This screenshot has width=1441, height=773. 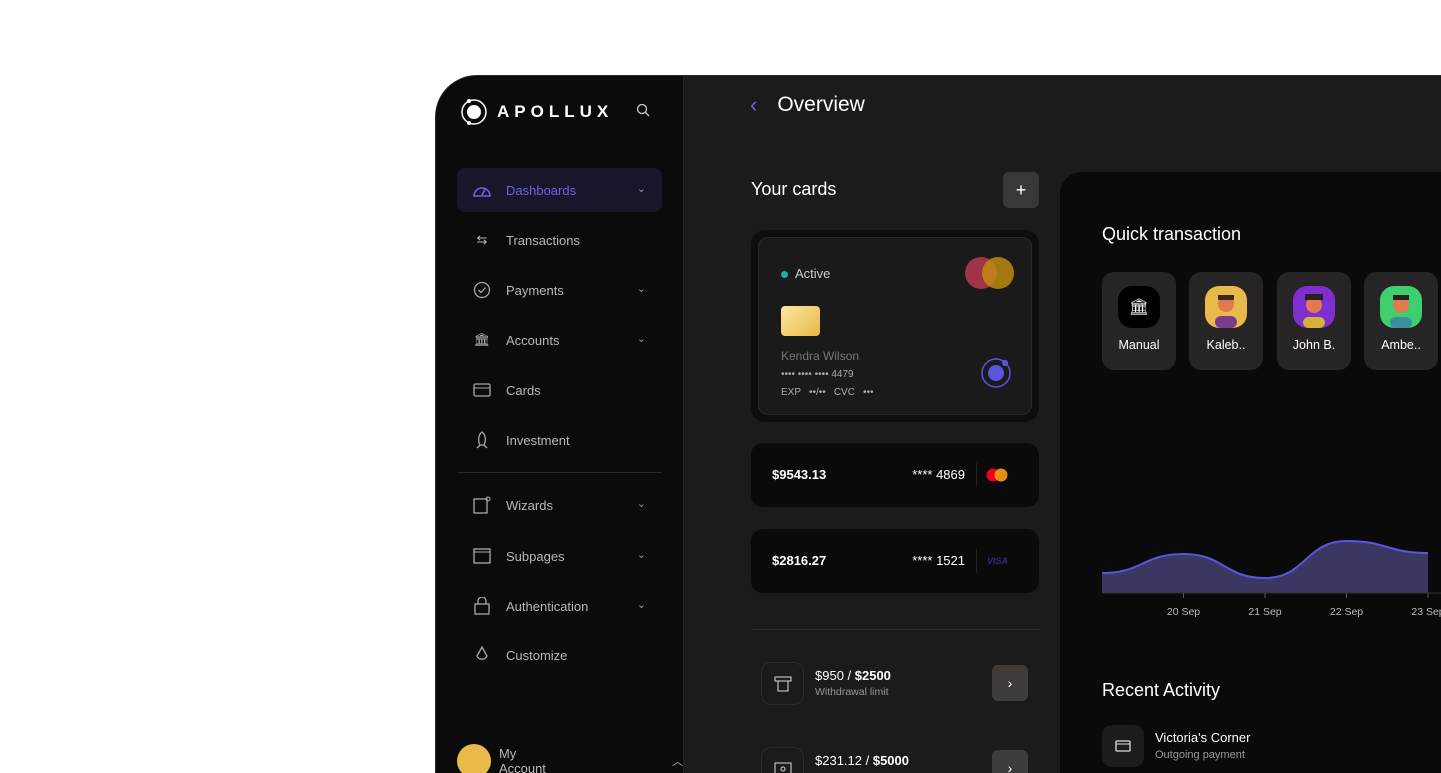 What do you see at coordinates (820, 356) in the screenshot?
I see `card-holder: Kendra Wilson` at bounding box center [820, 356].